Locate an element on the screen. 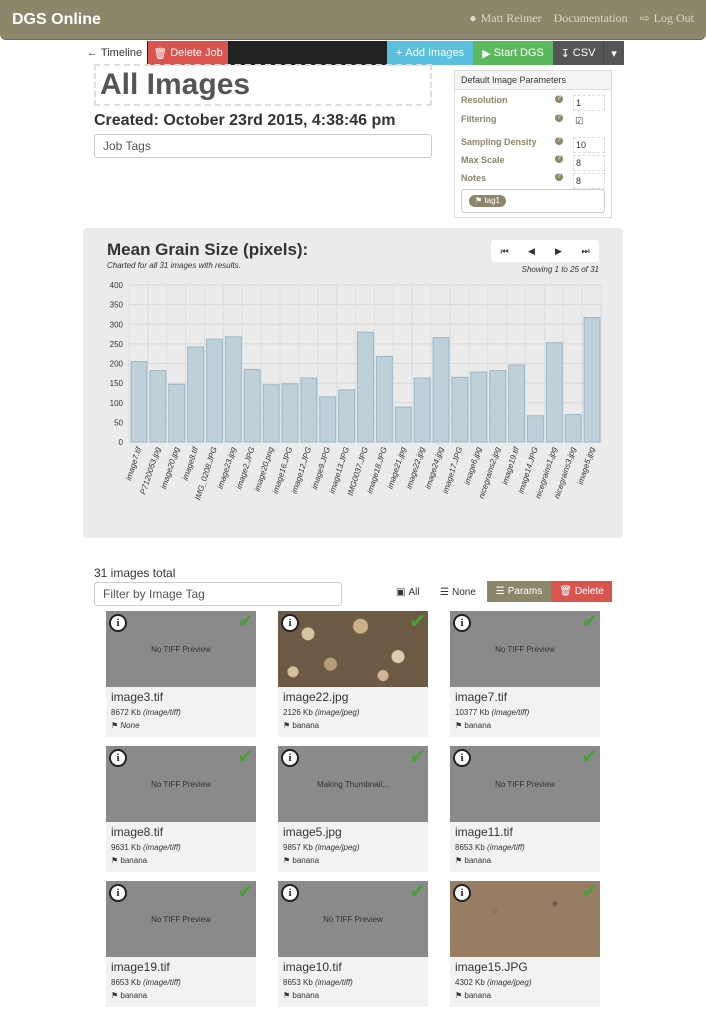 This screenshot has width=706, height=1010. bar-image20.jpg is located at coordinates (177, 413).